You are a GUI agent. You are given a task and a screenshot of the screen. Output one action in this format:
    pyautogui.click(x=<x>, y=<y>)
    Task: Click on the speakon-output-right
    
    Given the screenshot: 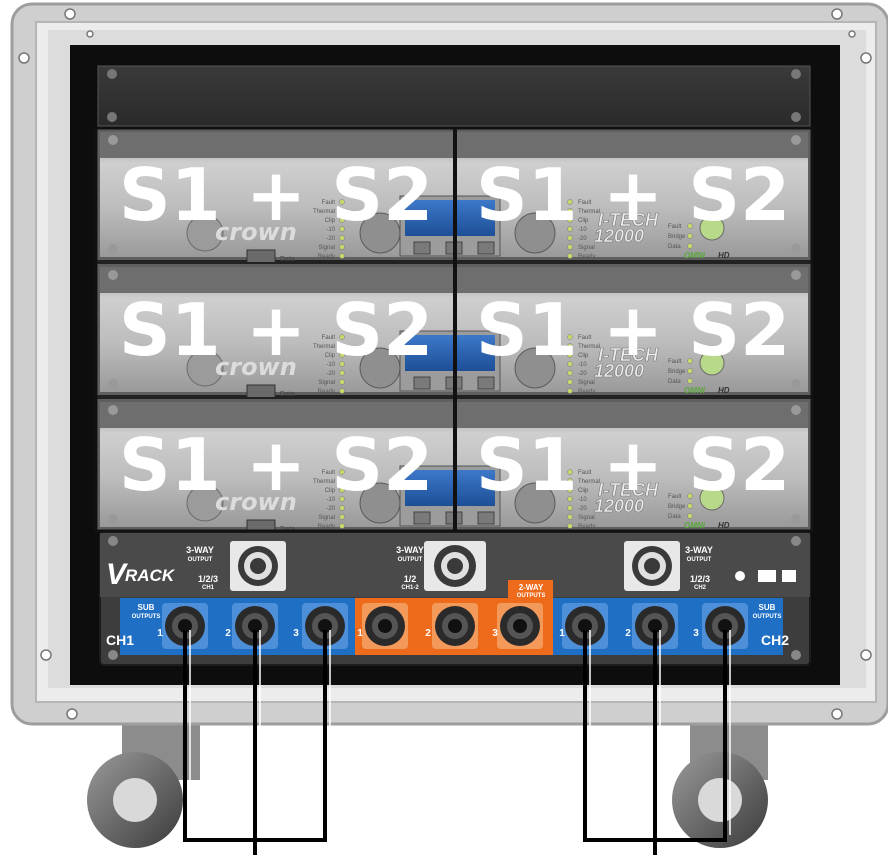 What is the action you would take?
    pyautogui.click(x=652, y=566)
    